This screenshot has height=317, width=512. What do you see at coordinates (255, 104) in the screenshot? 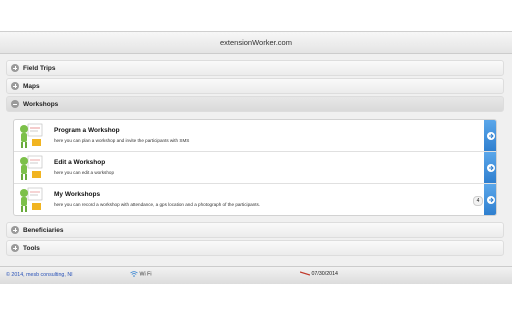
I see `section-workshops: Workshops` at bounding box center [255, 104].